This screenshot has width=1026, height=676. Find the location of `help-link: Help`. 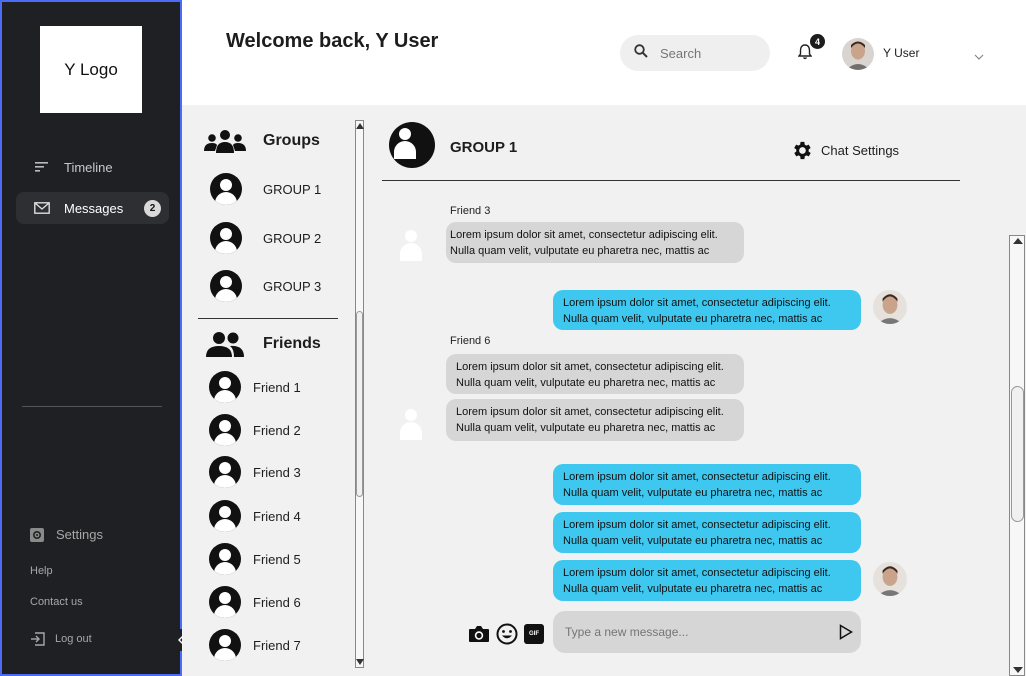

help-link: Help is located at coordinates (41, 571).